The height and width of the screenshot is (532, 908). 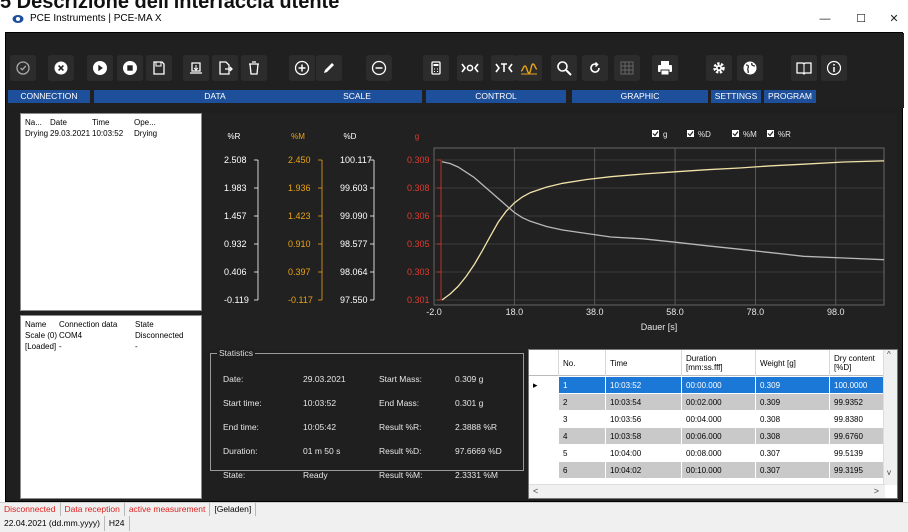 What do you see at coordinates (111, 335) in the screenshot?
I see `connection-row: Scale (0) COM4 Disconnected` at bounding box center [111, 335].